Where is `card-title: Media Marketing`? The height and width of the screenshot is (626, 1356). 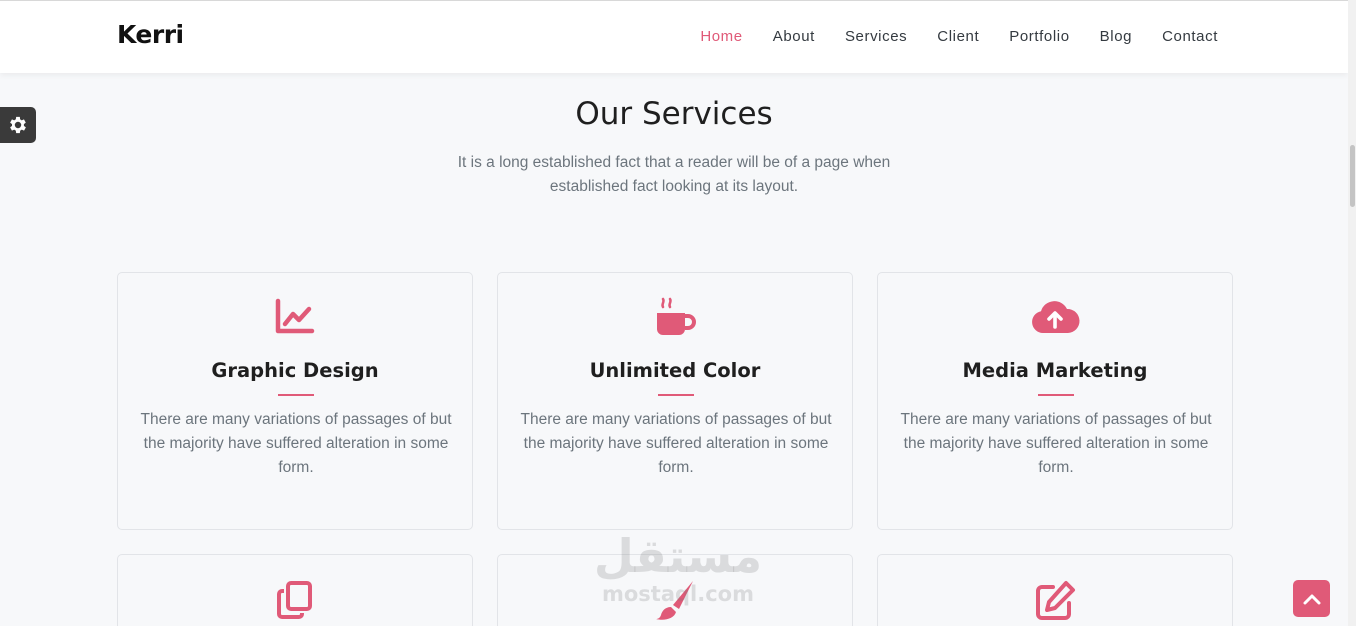
card-title: Media Marketing is located at coordinates (1055, 370).